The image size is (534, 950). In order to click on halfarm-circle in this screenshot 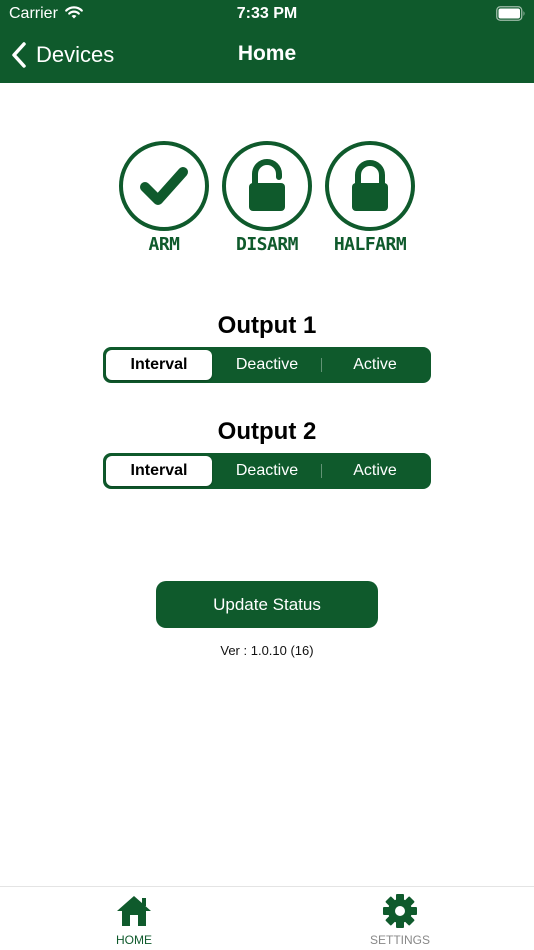, I will do `click(370, 186)`.